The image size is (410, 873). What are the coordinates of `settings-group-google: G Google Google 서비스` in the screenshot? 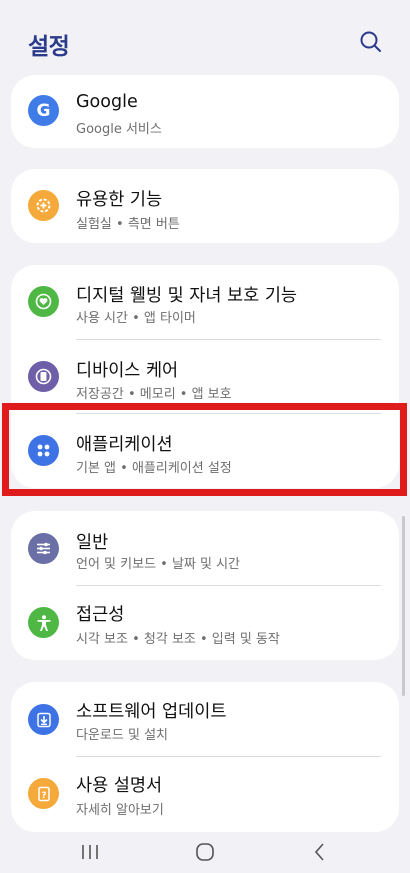 It's located at (205, 111).